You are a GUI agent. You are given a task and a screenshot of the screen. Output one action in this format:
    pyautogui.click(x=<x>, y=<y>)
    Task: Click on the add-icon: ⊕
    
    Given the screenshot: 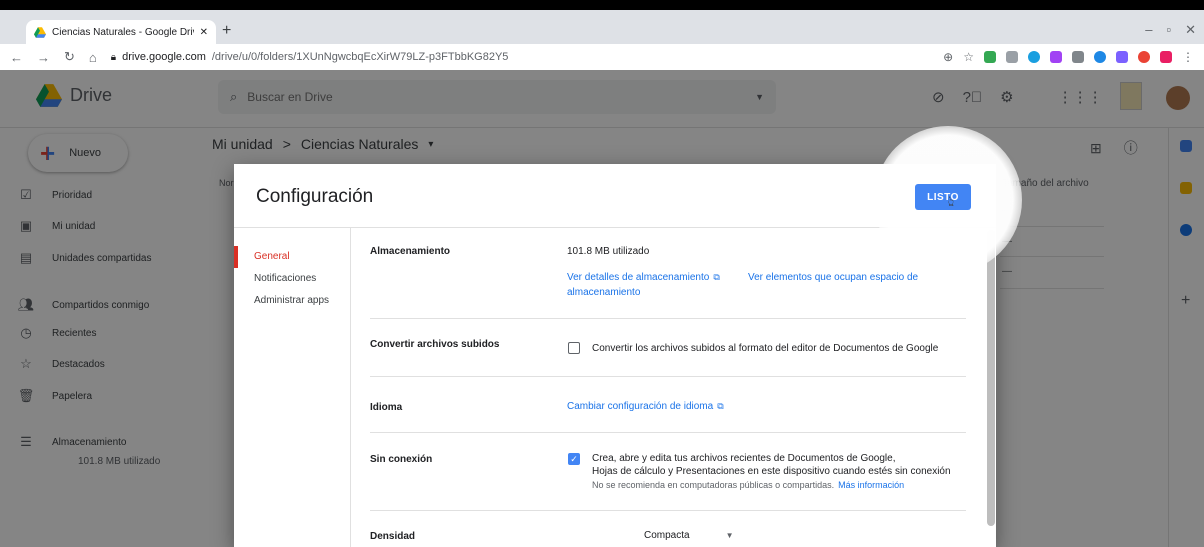 What is the action you would take?
    pyautogui.click(x=948, y=57)
    